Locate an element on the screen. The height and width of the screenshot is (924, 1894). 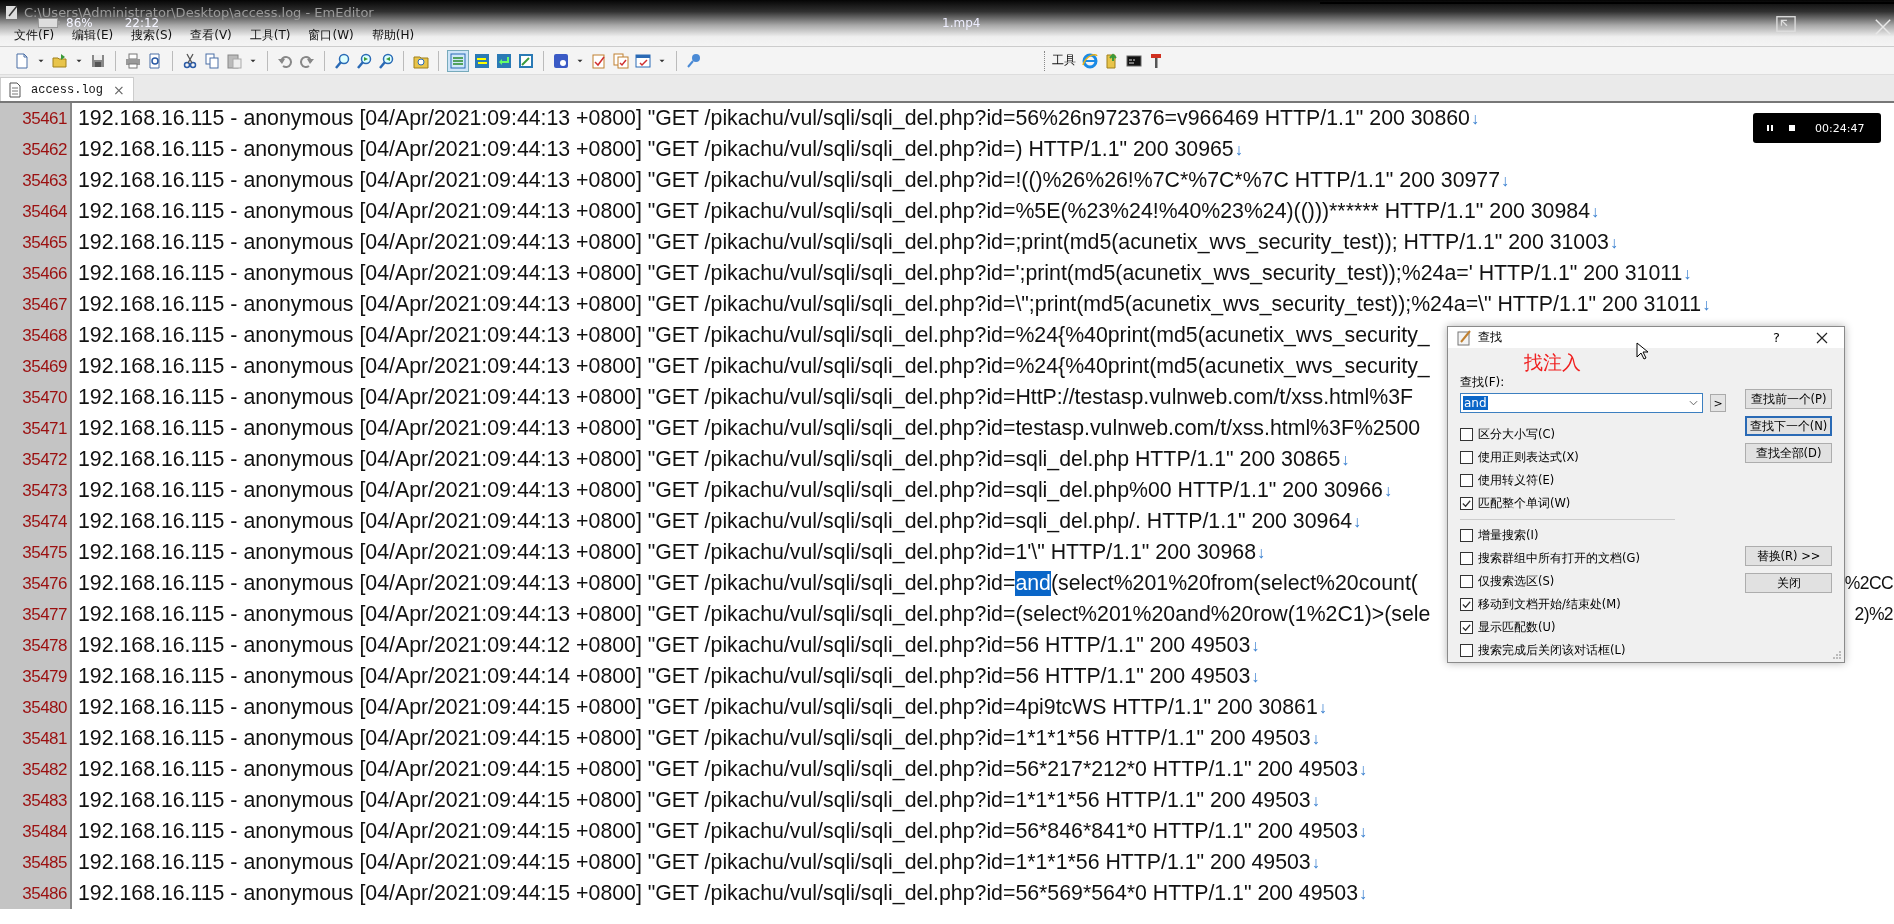
checkbox-label: 增量搜索(I) is located at coordinates (1508, 535).